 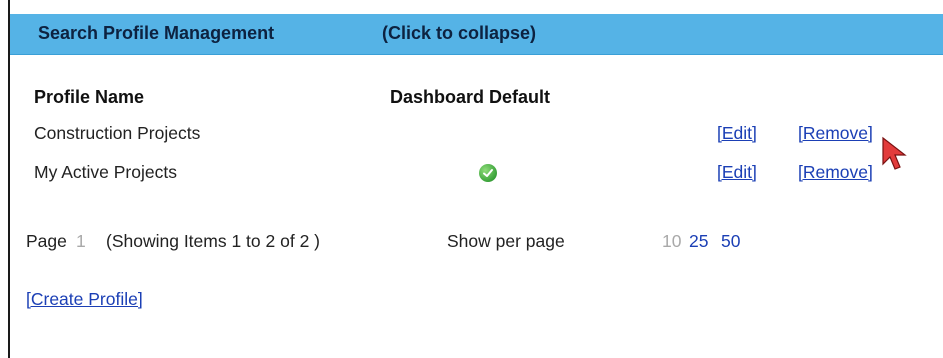 What do you see at coordinates (730, 241) in the screenshot?
I see `per-page-option-50: 50` at bounding box center [730, 241].